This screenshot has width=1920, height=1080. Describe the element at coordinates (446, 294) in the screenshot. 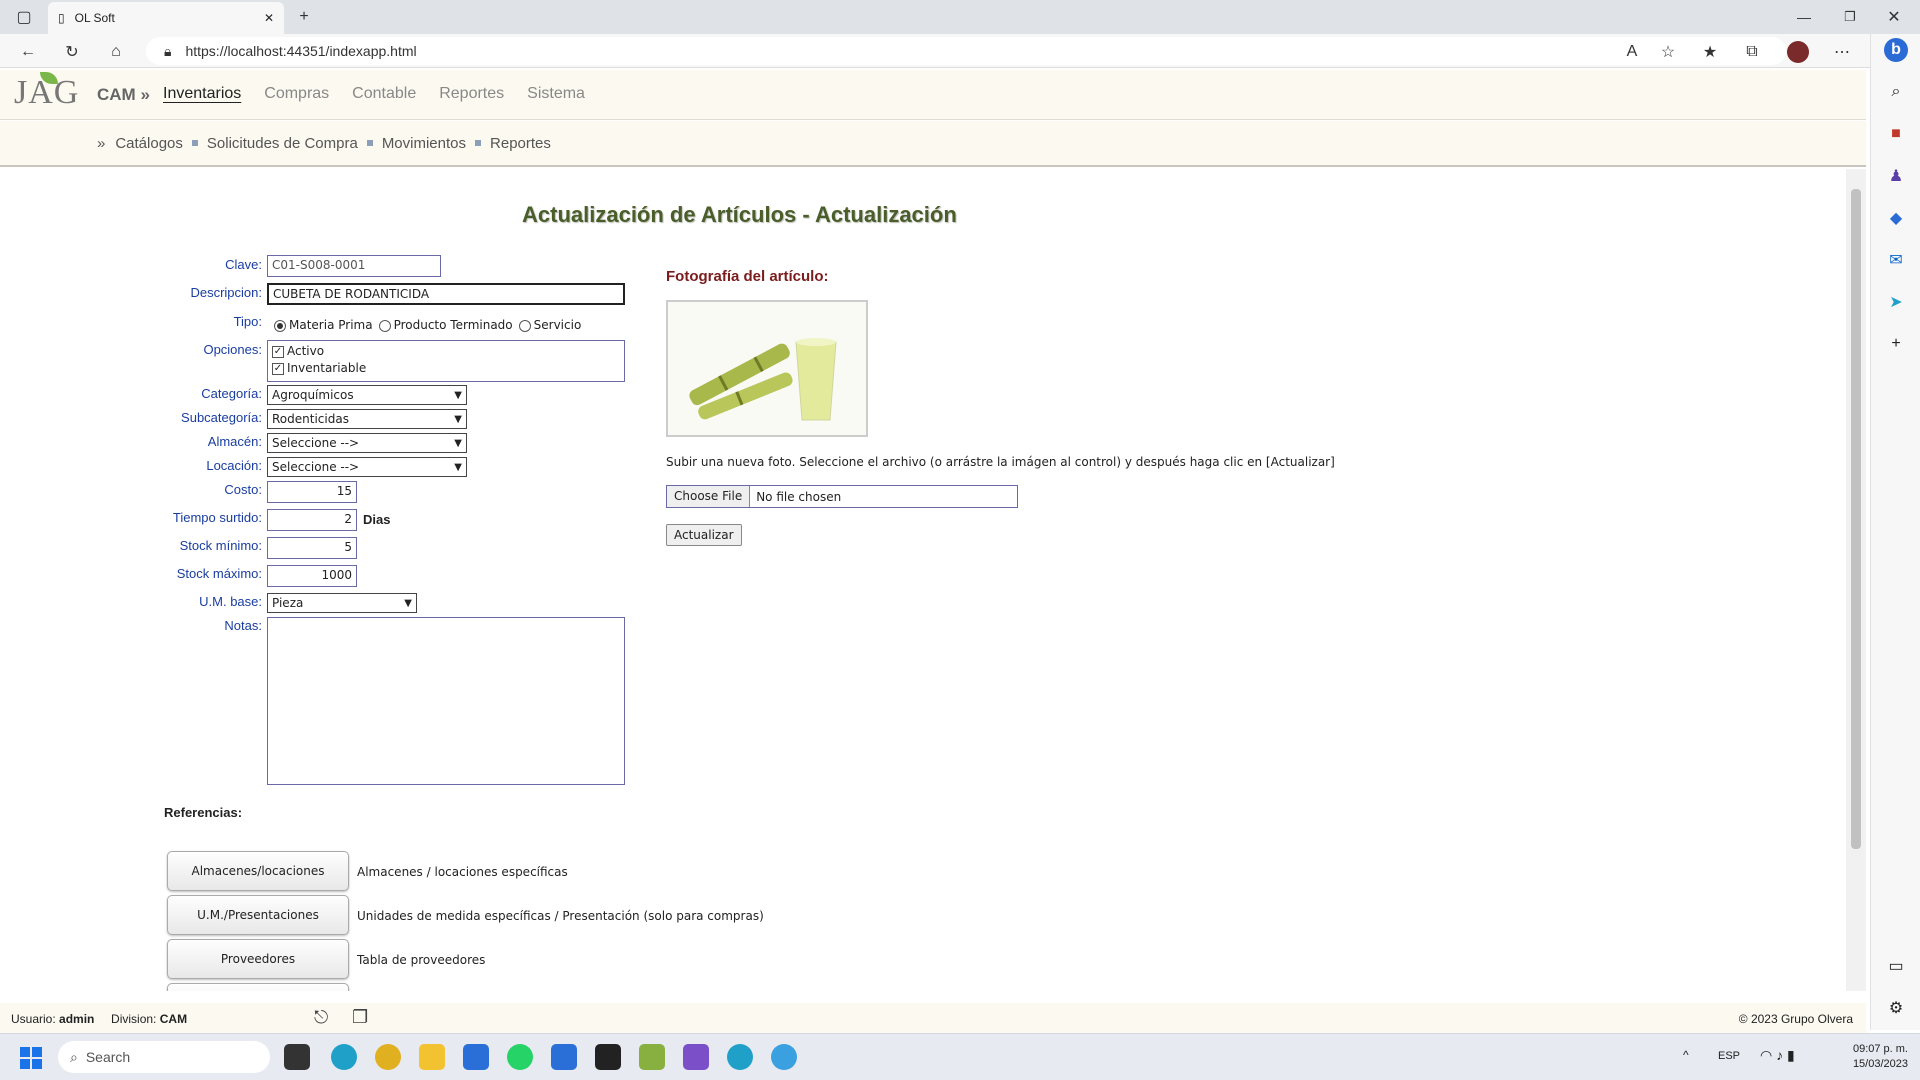

I see `descripcion-field: CUBETA DE RODANTICIDA` at that location.